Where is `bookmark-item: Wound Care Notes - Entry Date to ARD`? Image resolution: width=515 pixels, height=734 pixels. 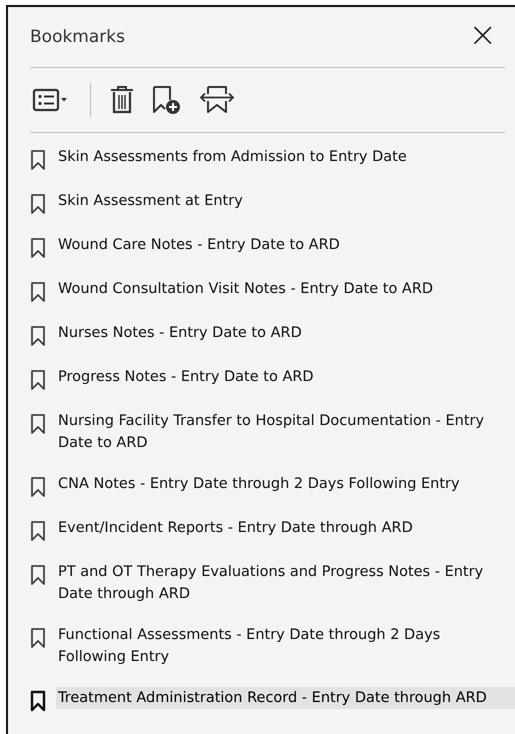 bookmark-item: Wound Care Notes - Entry Date to ARD is located at coordinates (285, 245).